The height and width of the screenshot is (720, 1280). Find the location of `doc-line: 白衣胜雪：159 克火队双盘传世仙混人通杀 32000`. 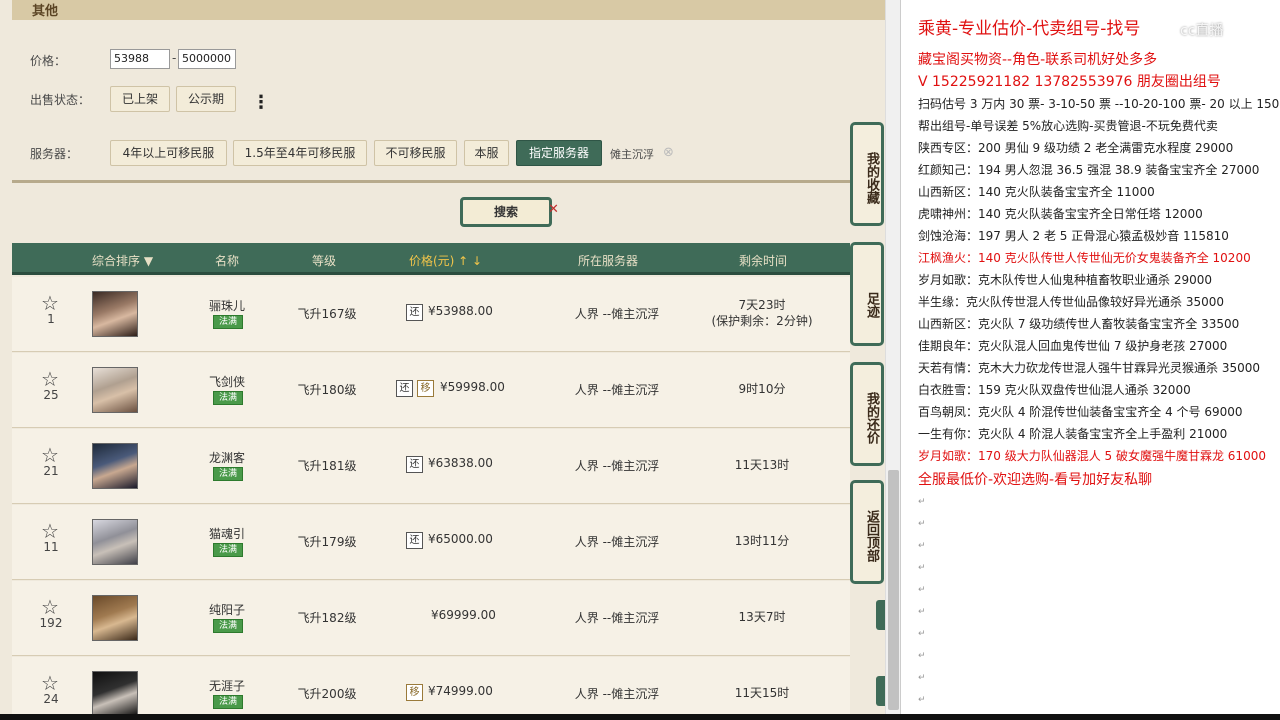

doc-line: 白衣胜雪：159 克火队双盘传世仙混人通杀 32000 is located at coordinates (1054, 390).